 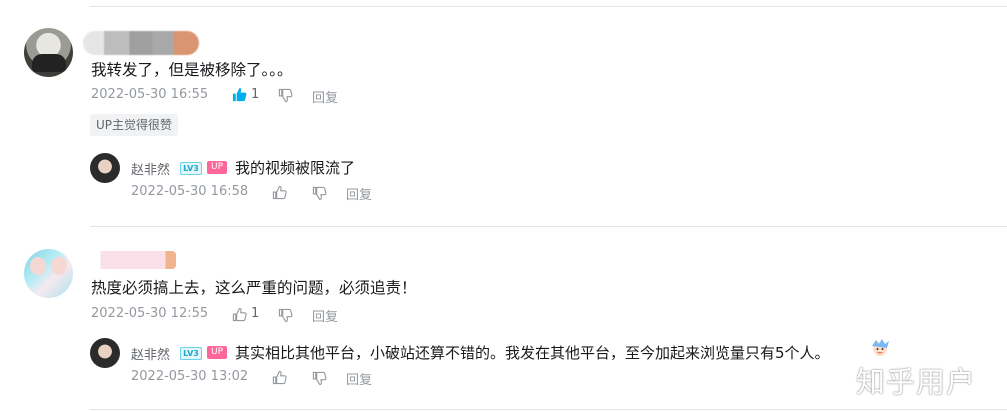 What do you see at coordinates (295, 168) in the screenshot?
I see `reply-content: 我的视频被限流了` at bounding box center [295, 168].